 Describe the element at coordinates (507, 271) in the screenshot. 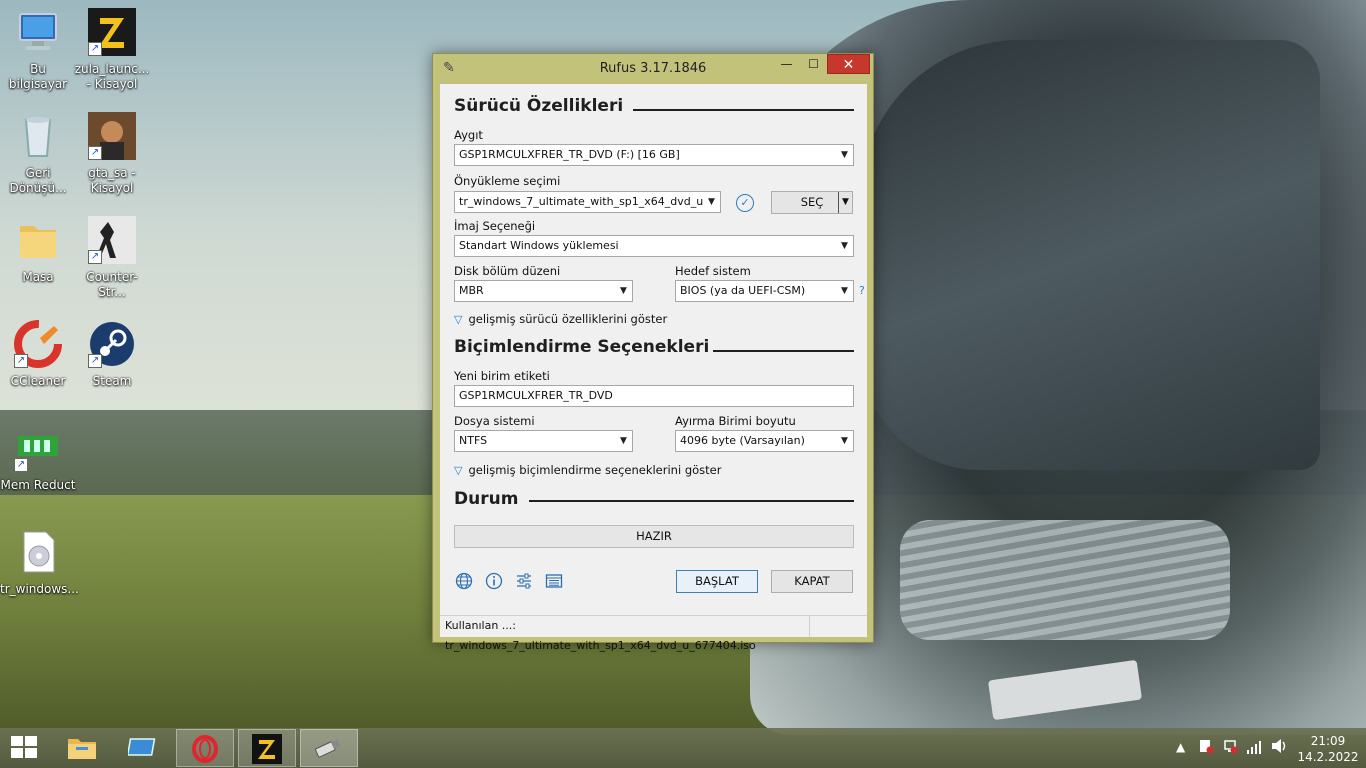

I see `partition-scheme-label: Disk bölüm düzeni` at that location.